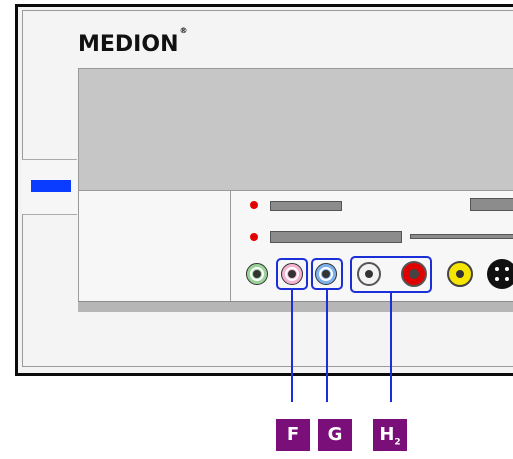  What do you see at coordinates (257, 274) in the screenshot?
I see `green-audio-jack-icon` at bounding box center [257, 274].